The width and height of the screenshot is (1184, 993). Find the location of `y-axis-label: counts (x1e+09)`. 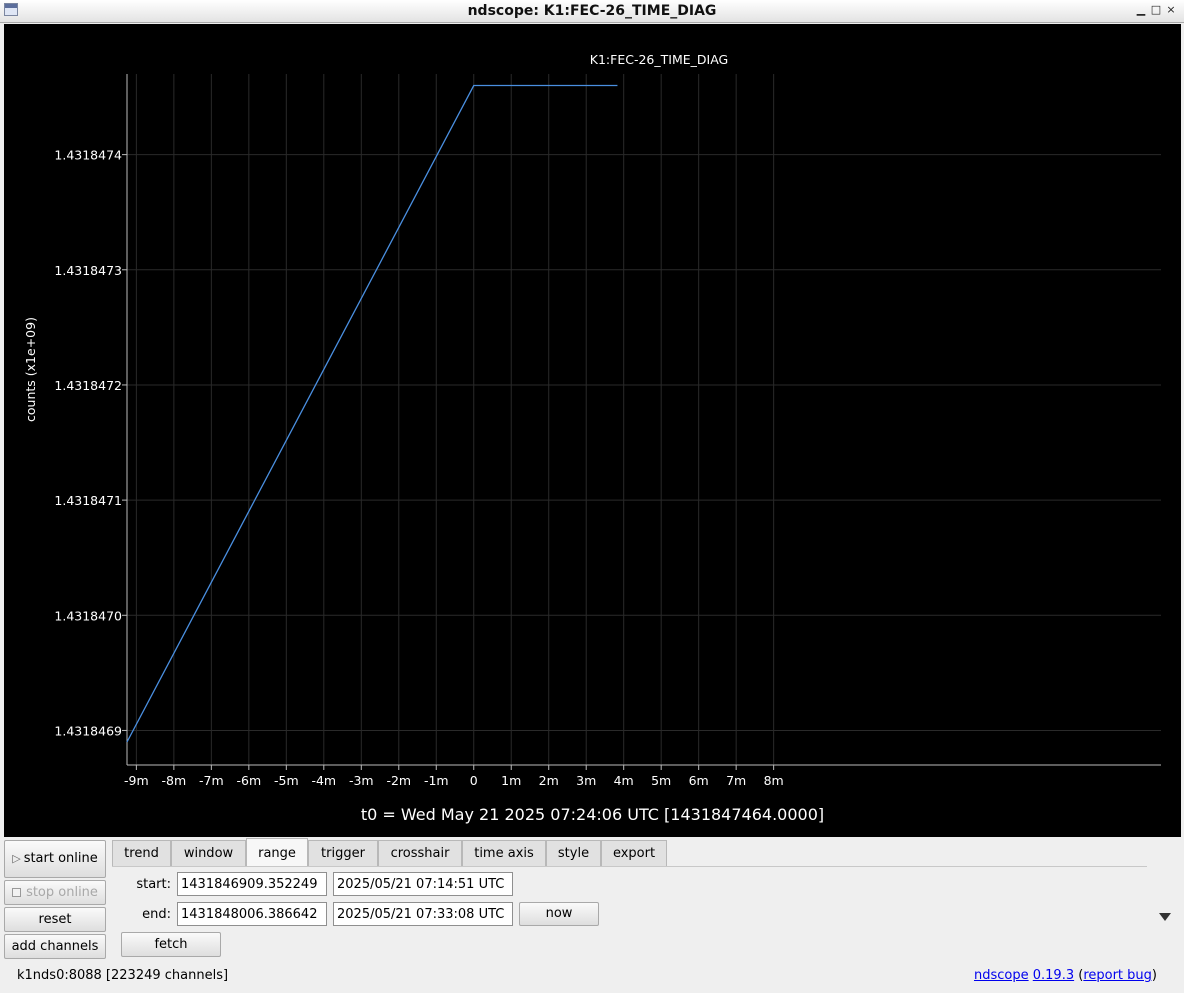

y-axis-label: counts (x1e+09) is located at coordinates (30, 369).